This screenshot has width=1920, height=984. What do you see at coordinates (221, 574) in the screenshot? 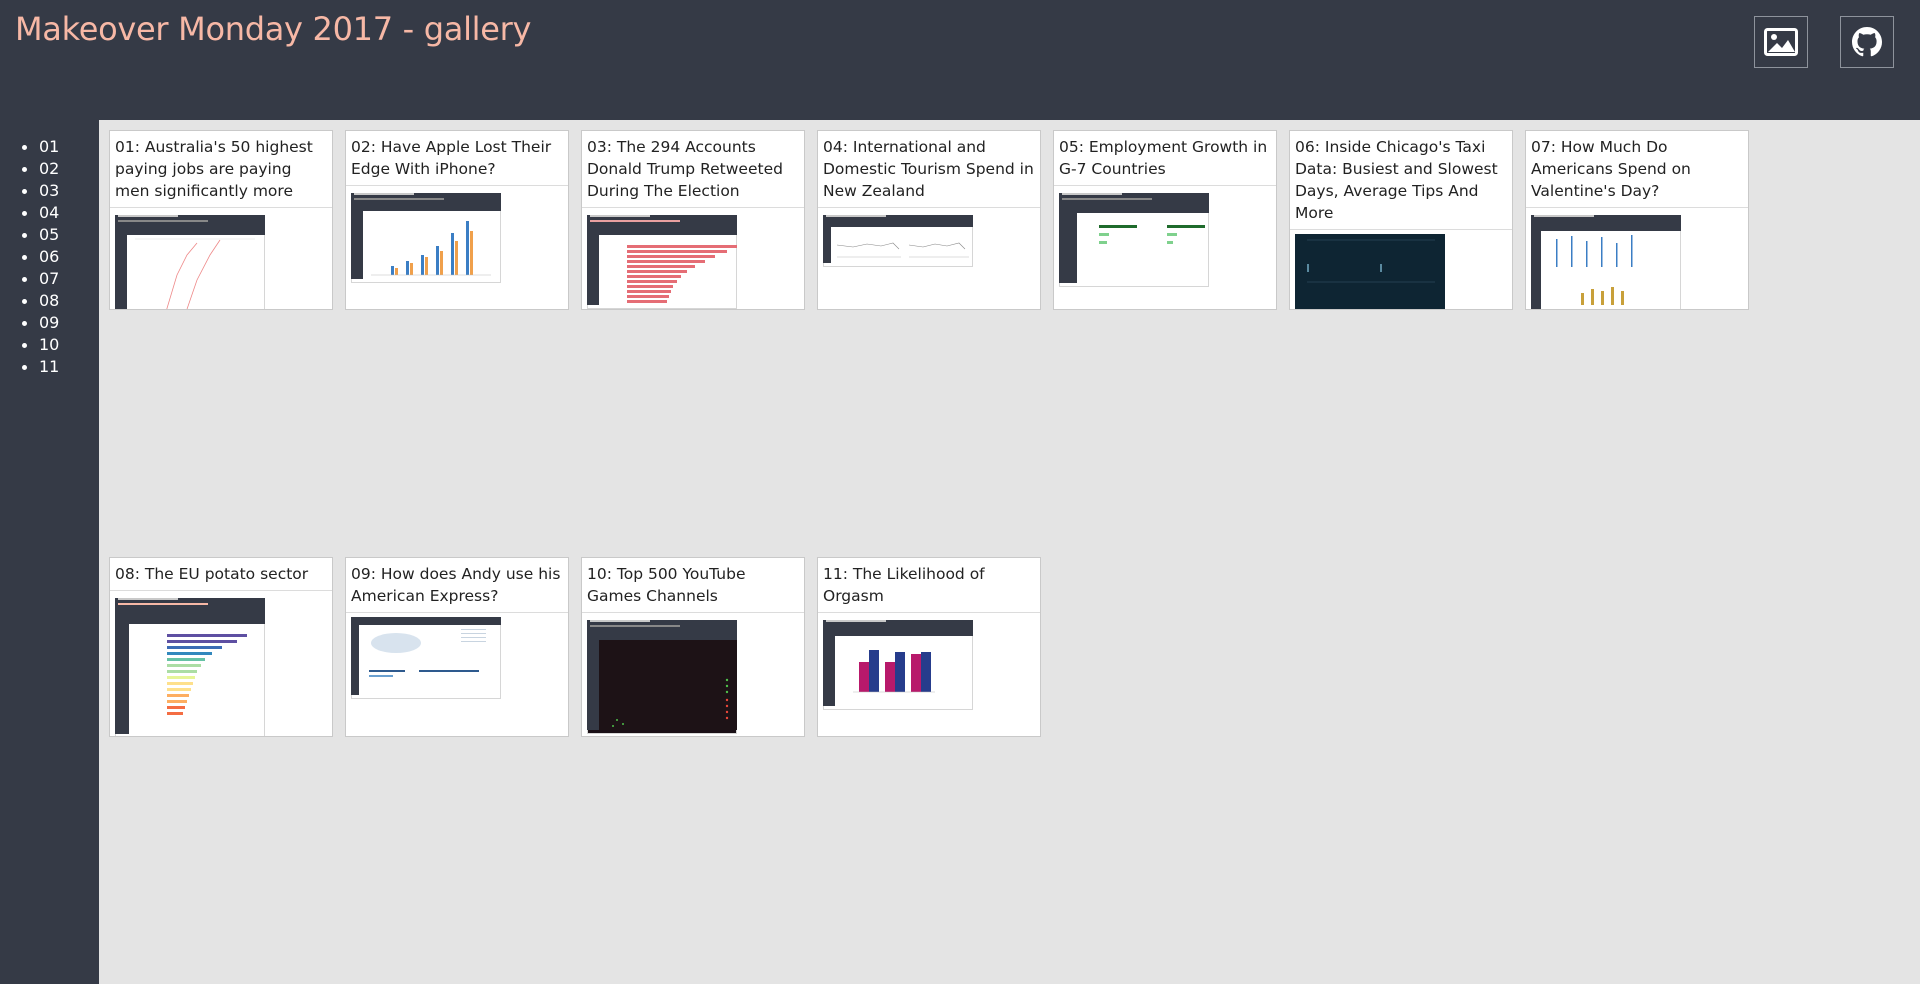
I see `card-caption: 08: The EU potato sector` at bounding box center [221, 574].